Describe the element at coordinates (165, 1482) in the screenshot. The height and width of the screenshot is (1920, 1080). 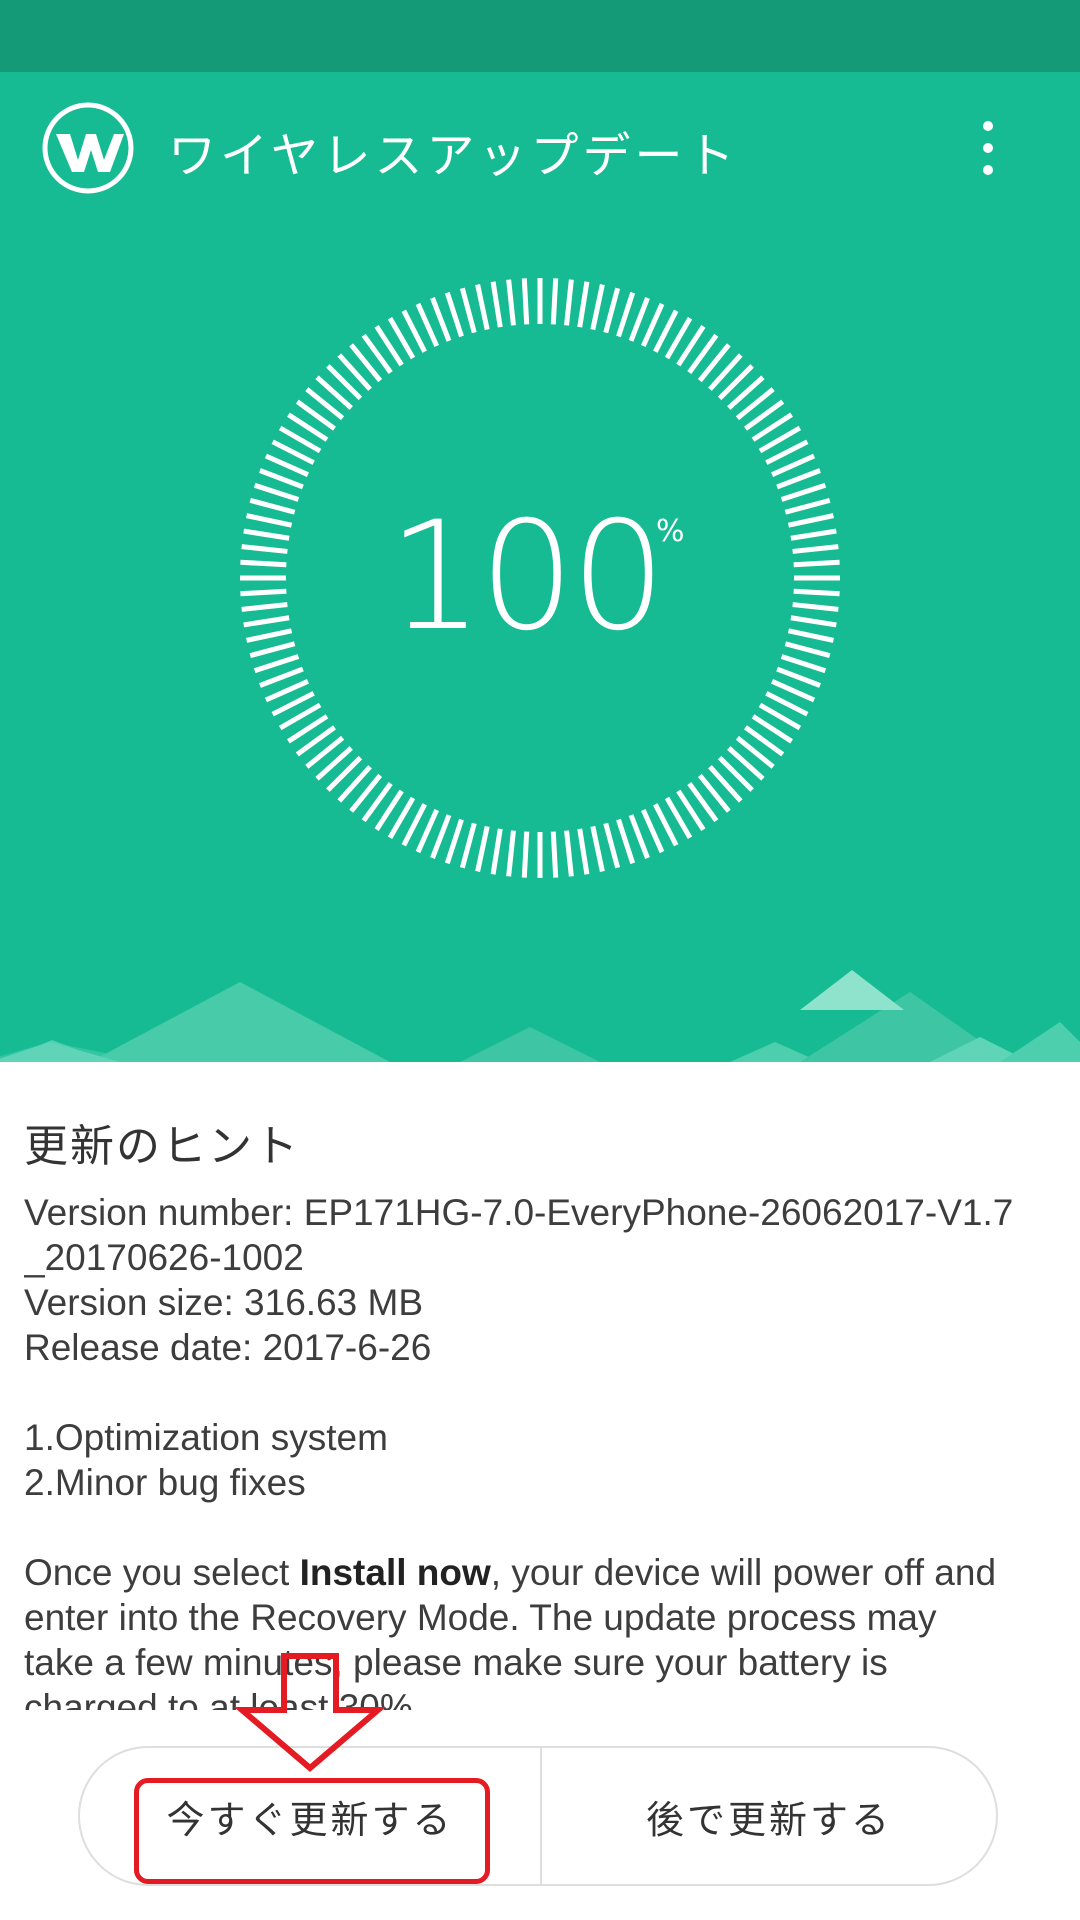
I see `change-item: 2.Minor bug fixes` at that location.